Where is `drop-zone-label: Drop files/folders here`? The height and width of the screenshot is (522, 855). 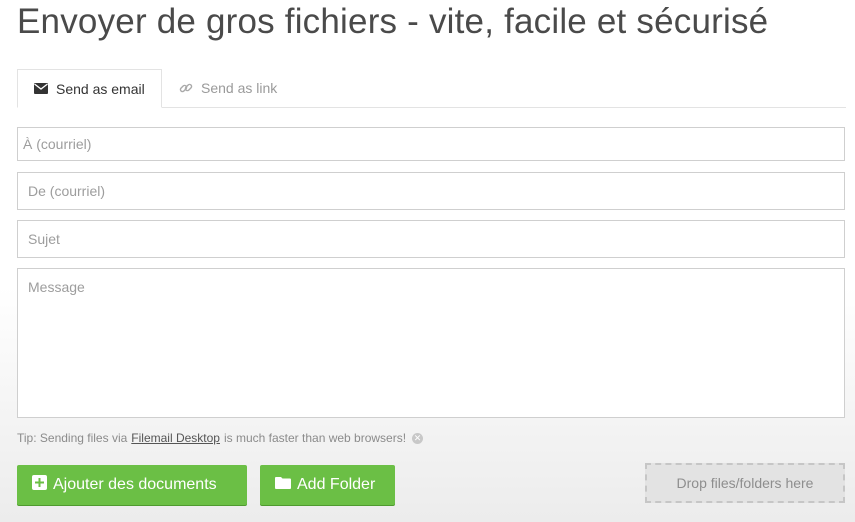 drop-zone-label: Drop files/folders here is located at coordinates (745, 483).